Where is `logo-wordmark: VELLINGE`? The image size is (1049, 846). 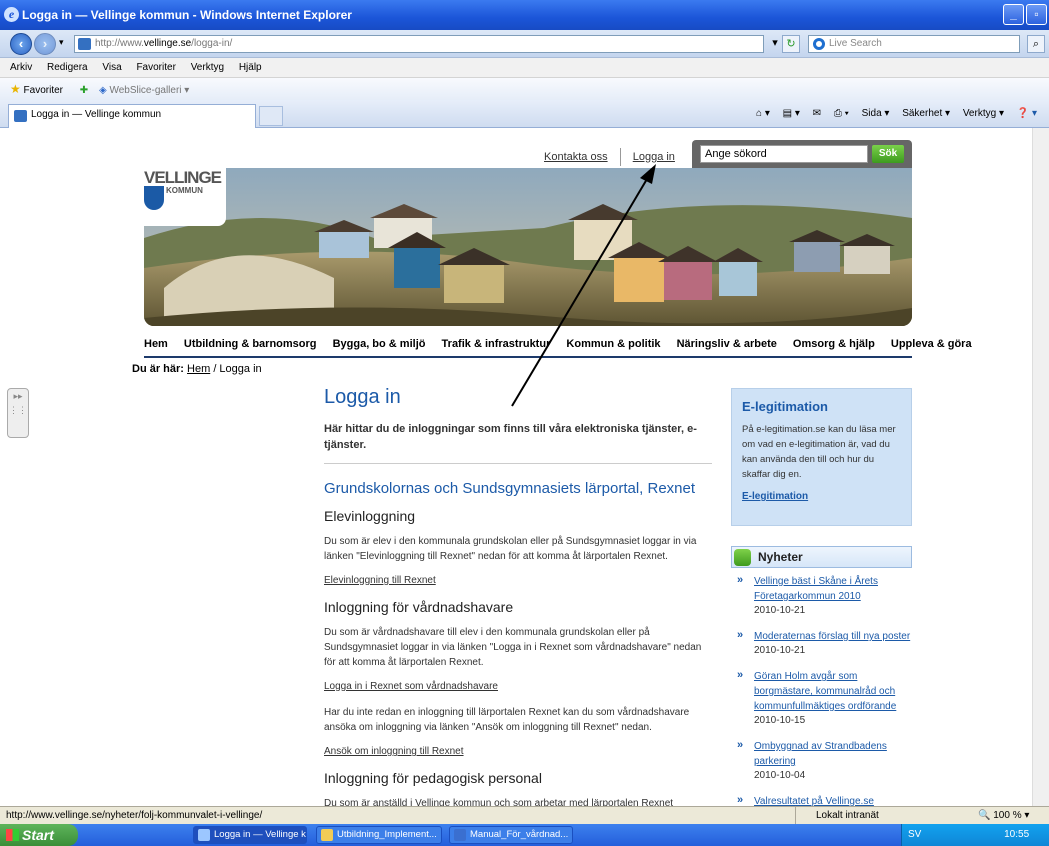
logo-wordmark: VELLINGE is located at coordinates (183, 177).